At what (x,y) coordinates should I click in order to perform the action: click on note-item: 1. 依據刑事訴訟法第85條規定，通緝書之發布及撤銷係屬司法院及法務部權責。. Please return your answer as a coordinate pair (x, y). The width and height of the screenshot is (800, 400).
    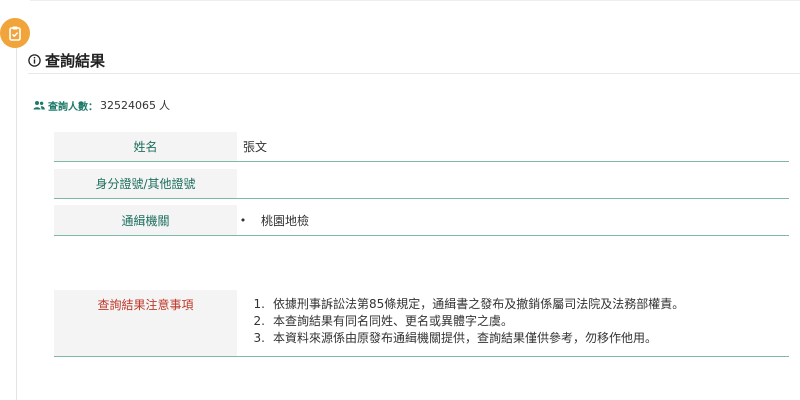
    Looking at the image, I should click on (461, 304).